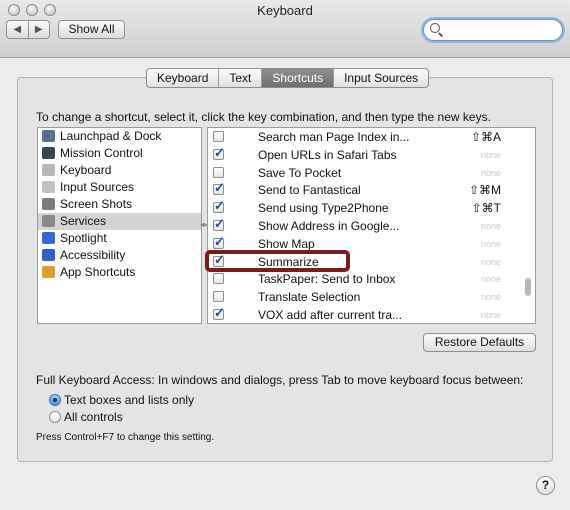 This screenshot has height=510, width=570. I want to click on radio-all-controls, so click(55, 417).